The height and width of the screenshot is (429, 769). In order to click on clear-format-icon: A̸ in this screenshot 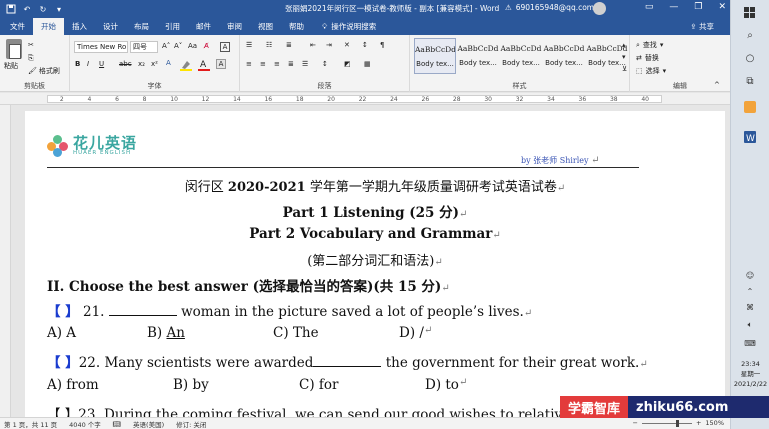, I will do `click(206, 46)`.